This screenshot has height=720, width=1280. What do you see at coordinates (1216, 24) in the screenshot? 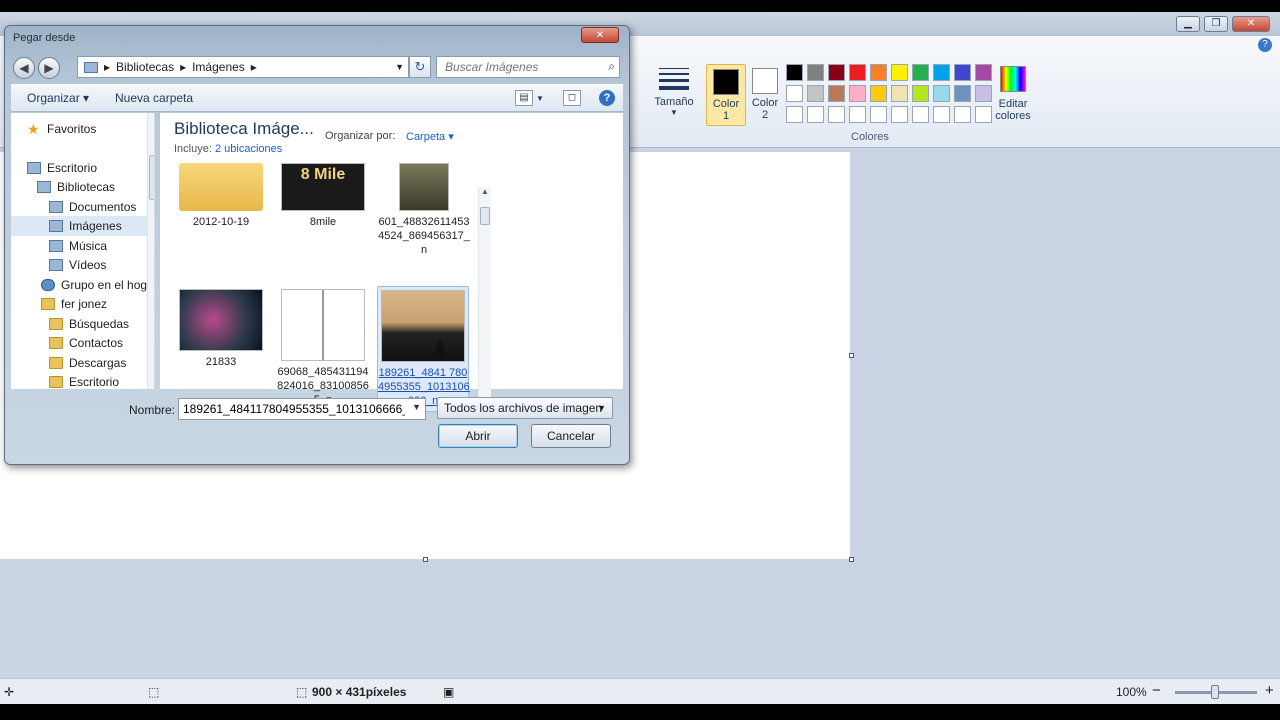
I see `maximize-icon: ❐` at bounding box center [1216, 24].